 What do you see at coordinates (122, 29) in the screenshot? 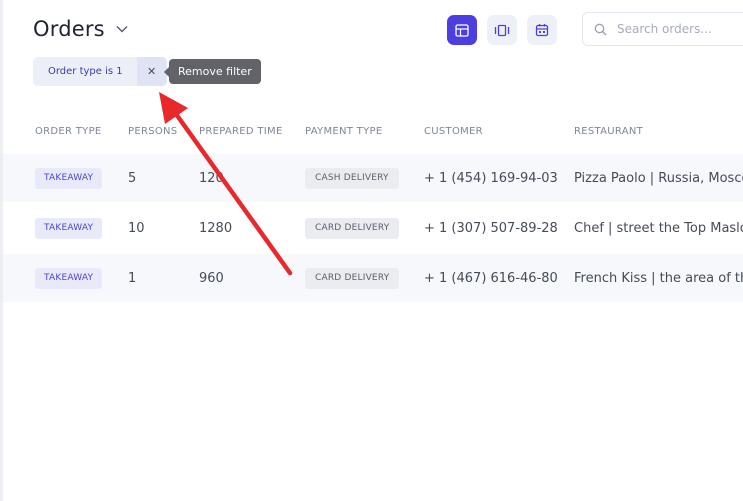
I see `chevron-down-icon` at bounding box center [122, 29].